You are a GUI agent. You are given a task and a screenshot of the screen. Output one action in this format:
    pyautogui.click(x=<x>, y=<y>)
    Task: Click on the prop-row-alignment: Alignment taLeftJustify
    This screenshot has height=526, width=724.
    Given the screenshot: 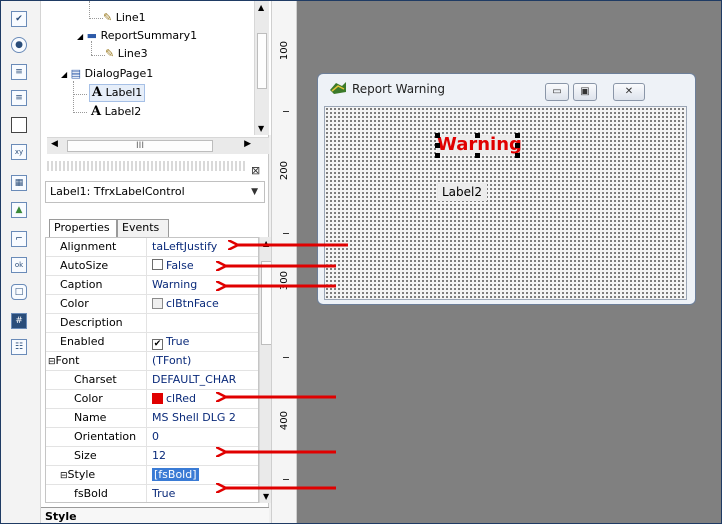 What is the action you would take?
    pyautogui.click(x=152, y=247)
    